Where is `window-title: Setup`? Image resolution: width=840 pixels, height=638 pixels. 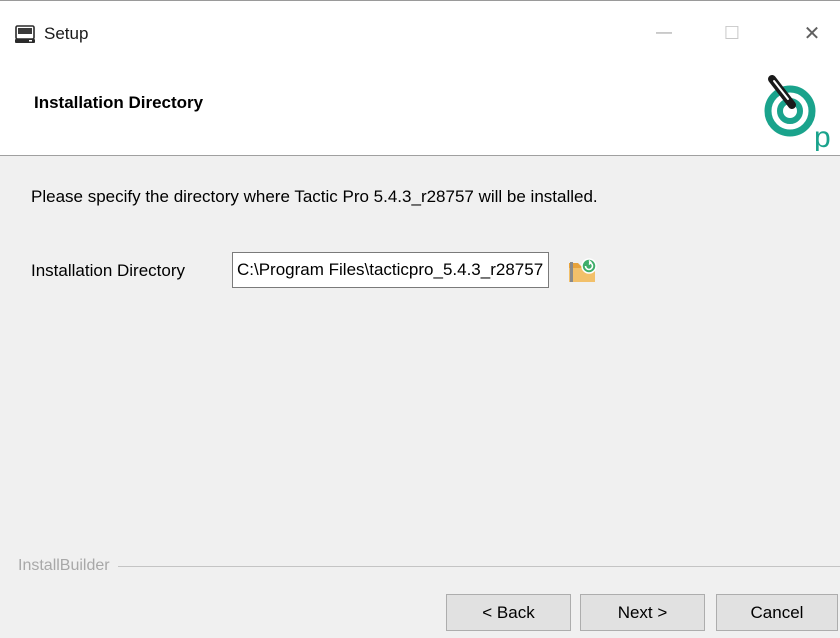
window-title: Setup is located at coordinates (66, 33).